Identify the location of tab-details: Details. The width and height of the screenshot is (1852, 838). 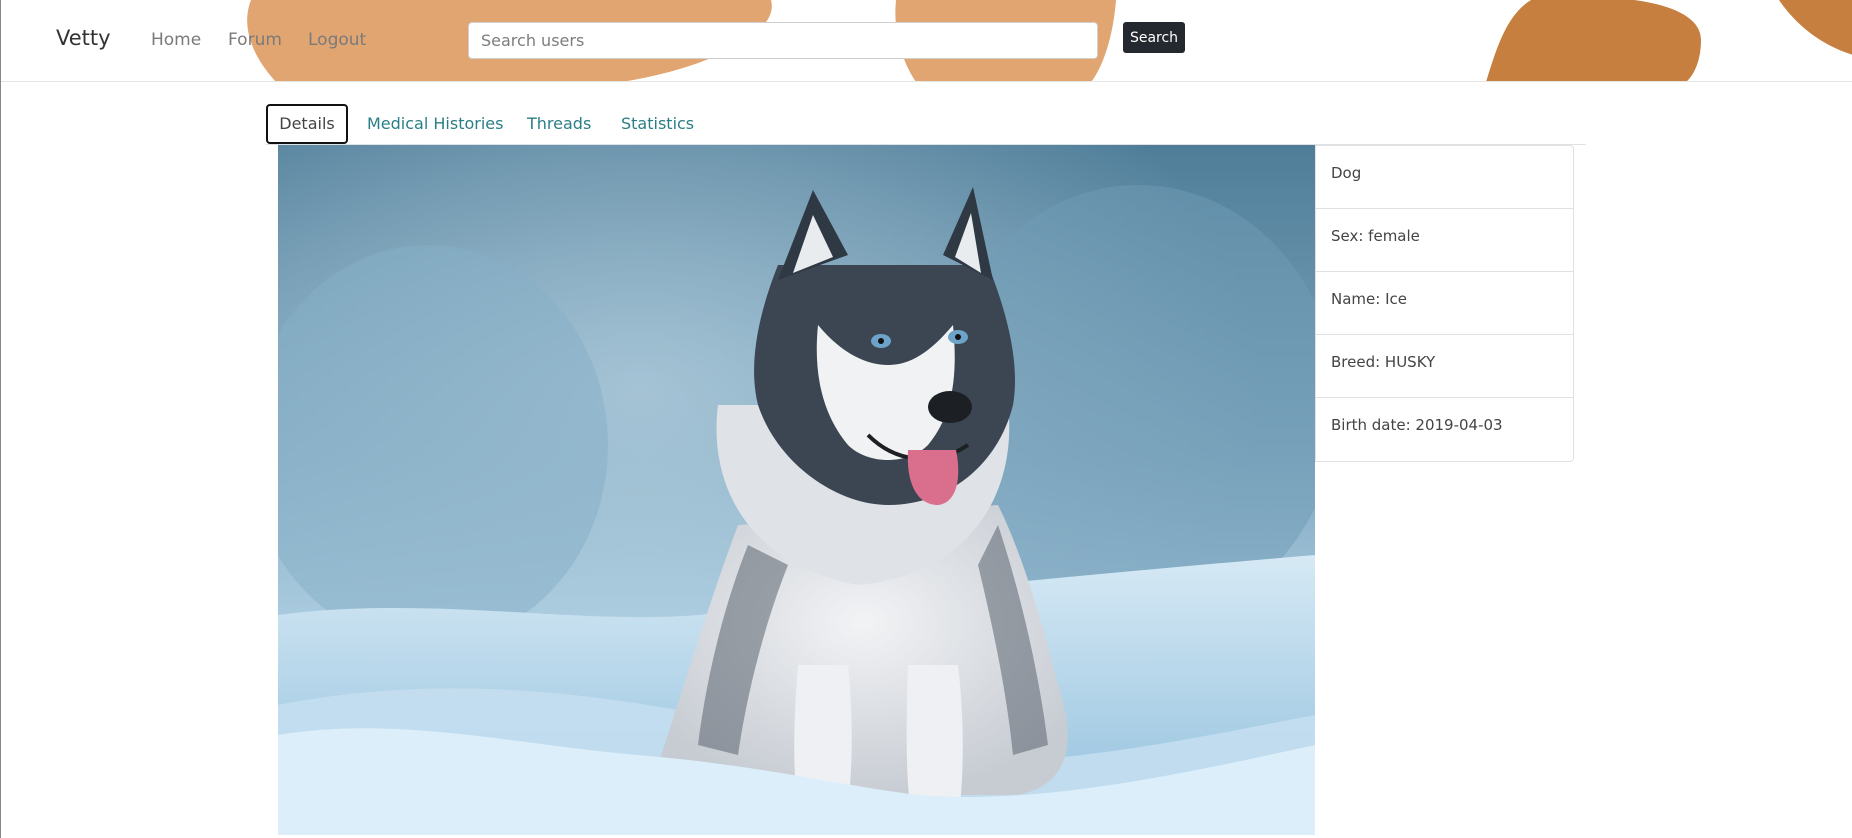
(307, 124).